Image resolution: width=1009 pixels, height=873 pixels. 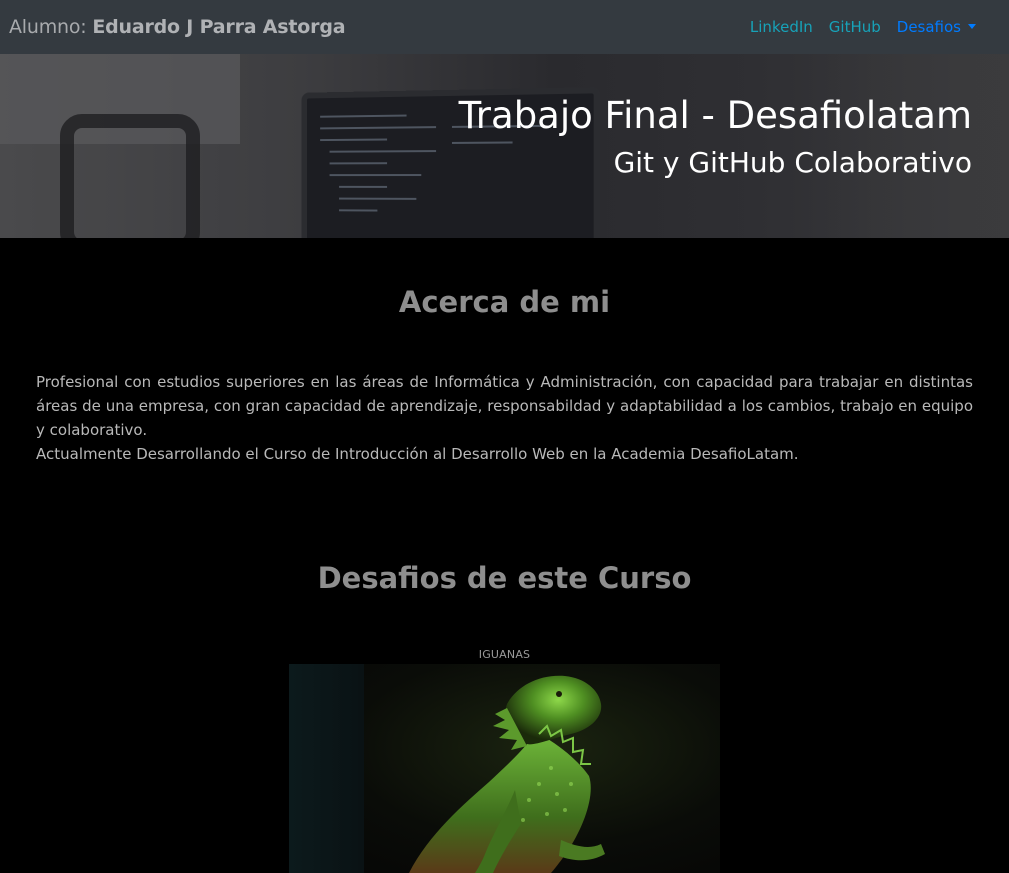 What do you see at coordinates (855, 27) in the screenshot?
I see `nav-link-github: GitHub` at bounding box center [855, 27].